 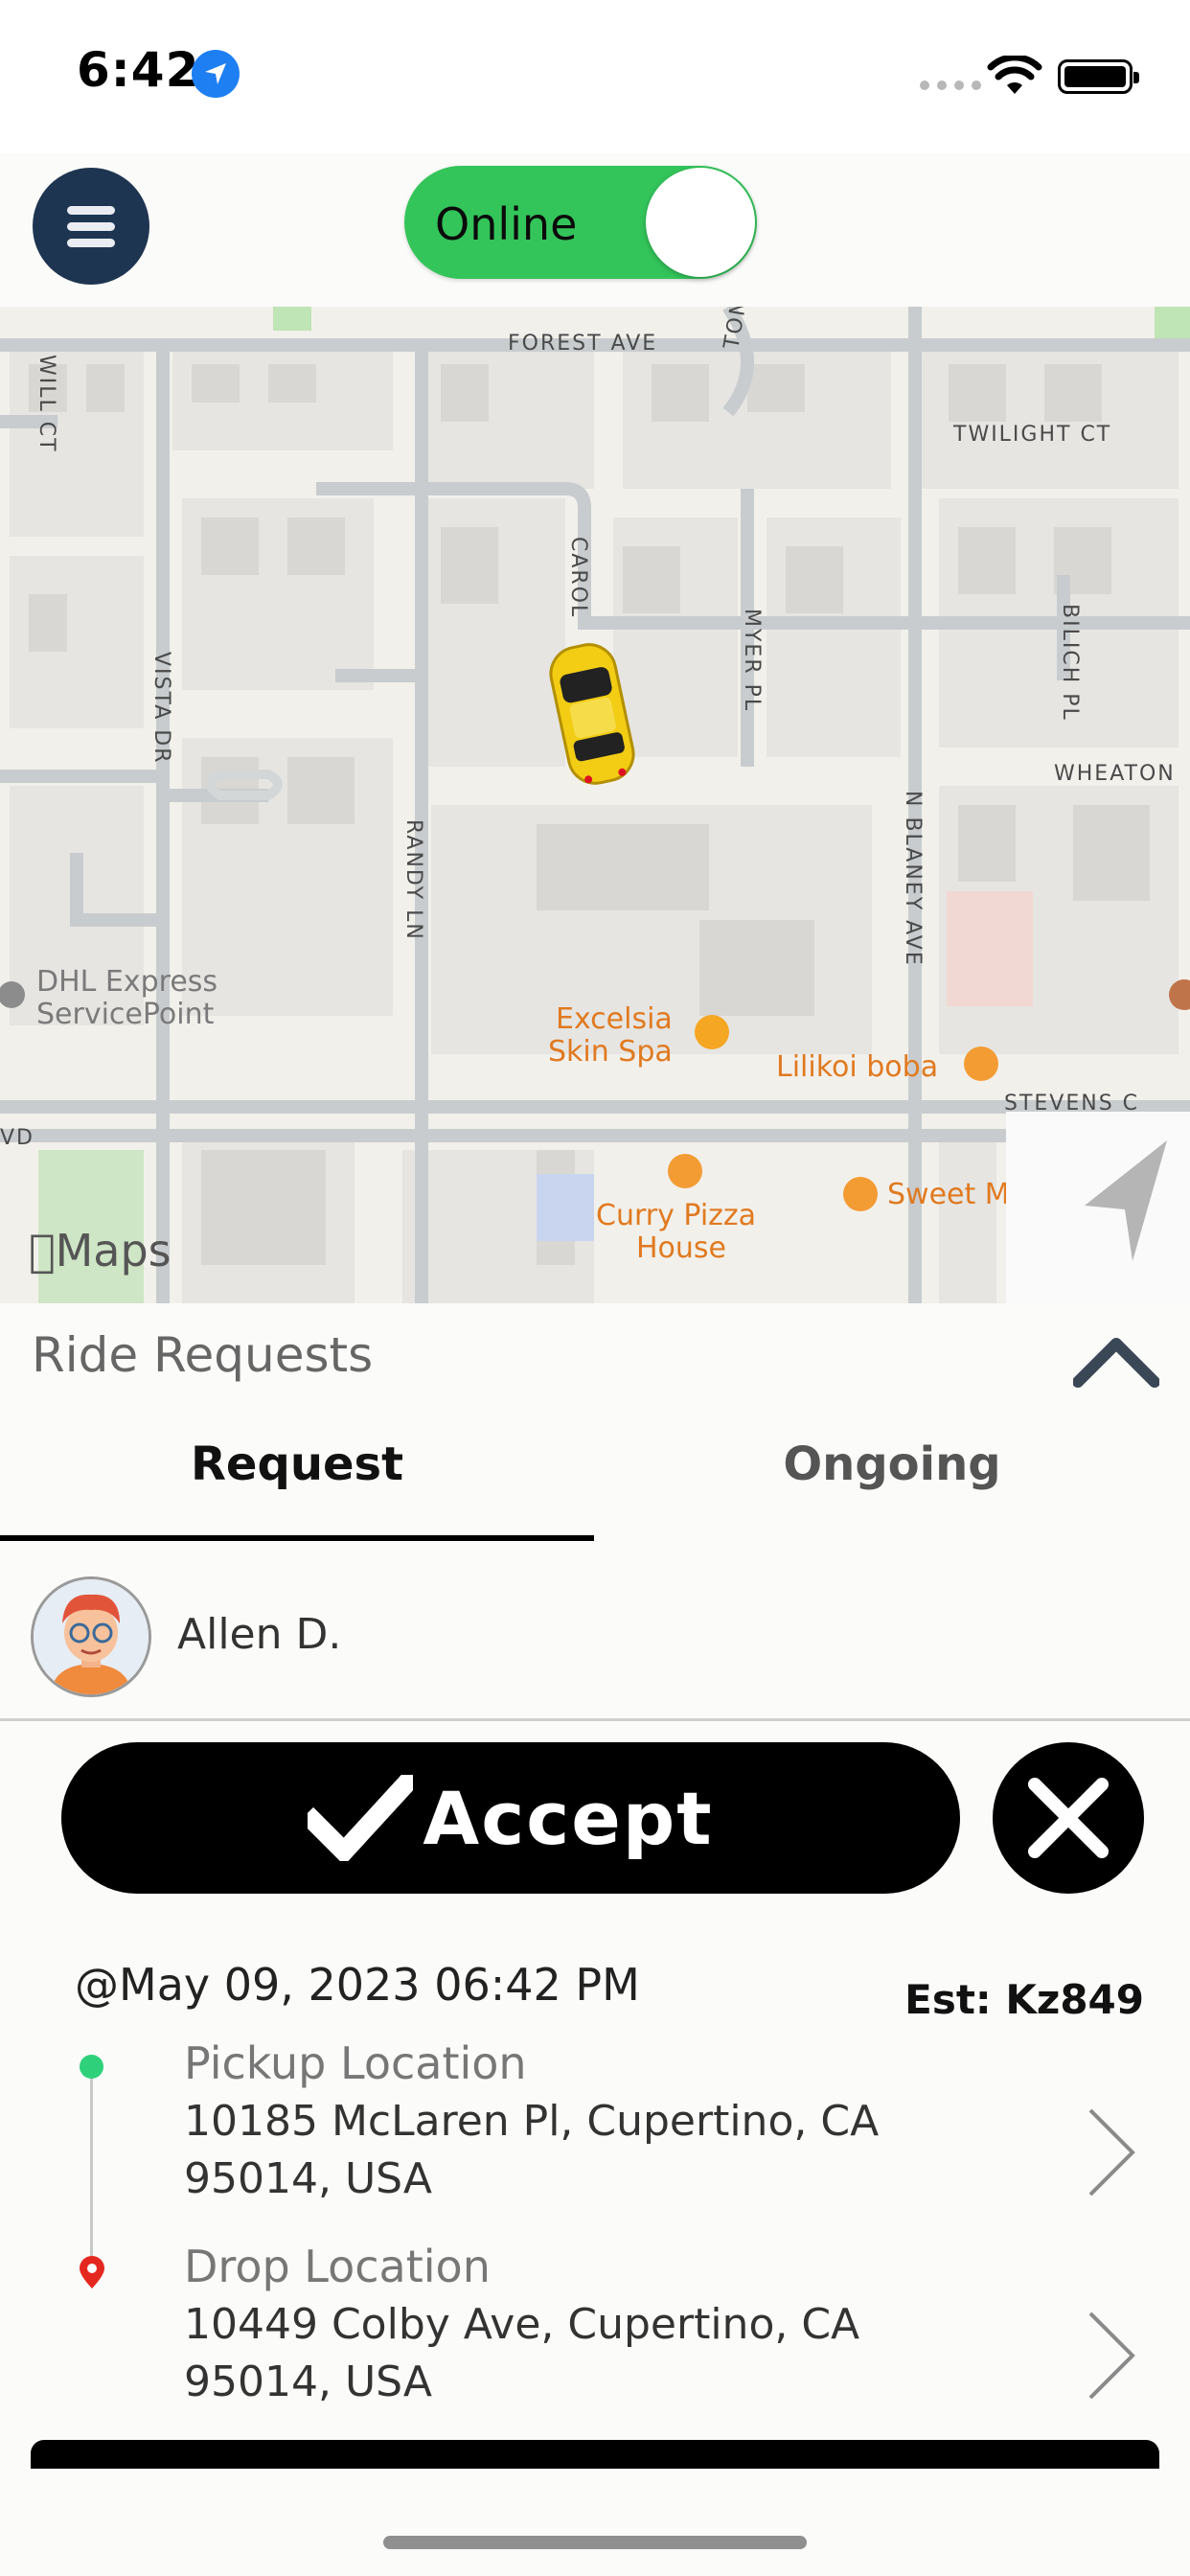 I want to click on ride-datetime: @May 09, 2023 06:42 PM, so click(x=358, y=1985).